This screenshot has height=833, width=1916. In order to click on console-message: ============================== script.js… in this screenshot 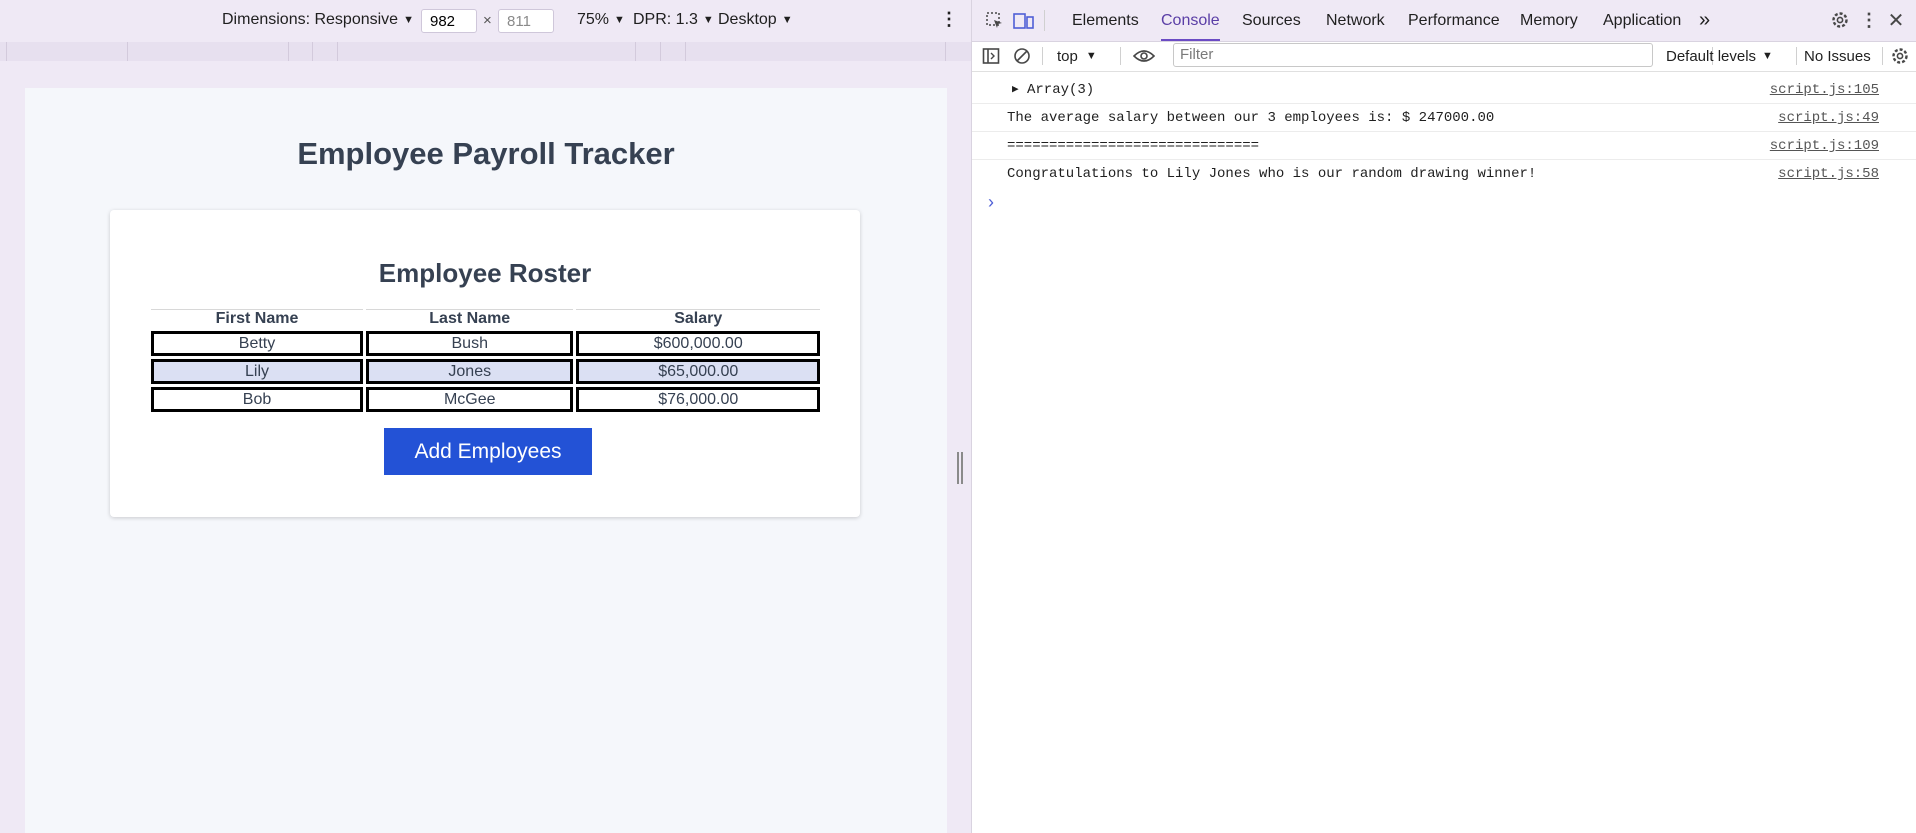, I will do `click(1444, 146)`.